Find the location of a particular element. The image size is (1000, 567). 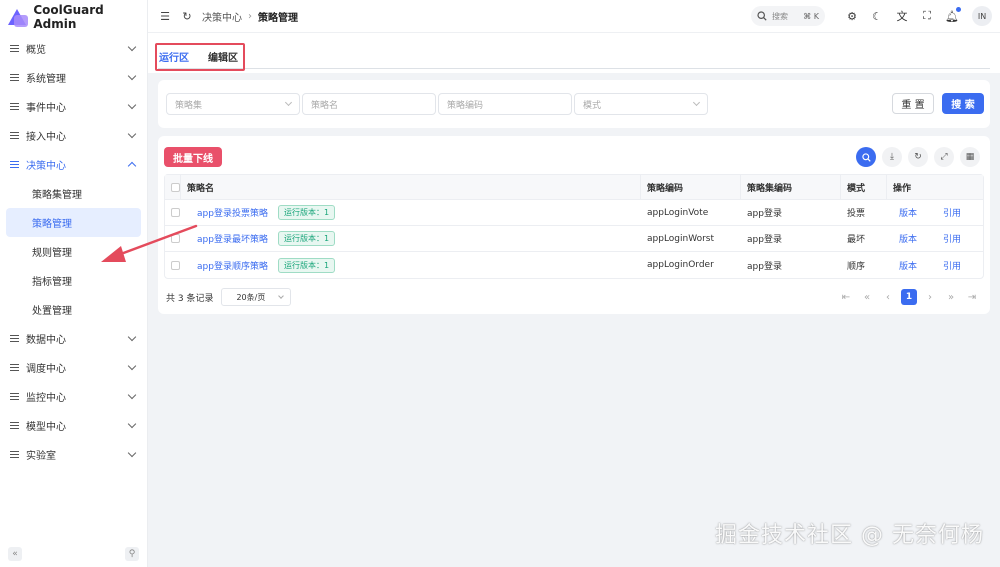

search-toggle-icon is located at coordinates (866, 157).